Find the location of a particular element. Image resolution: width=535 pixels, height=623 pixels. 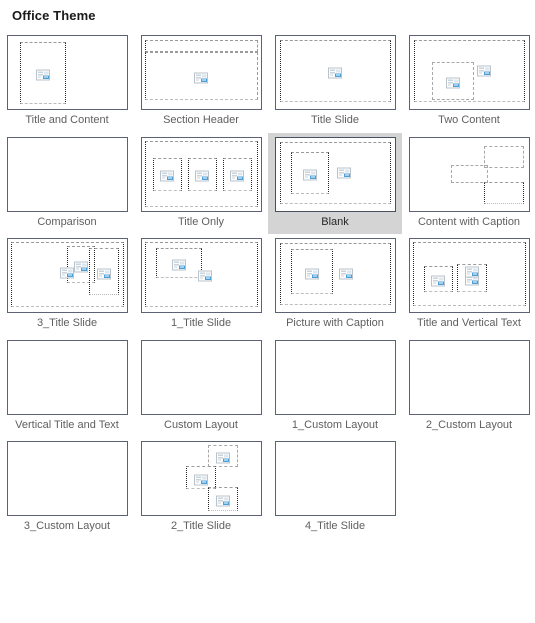

layout-item-section-header: Section Header is located at coordinates (201, 82).